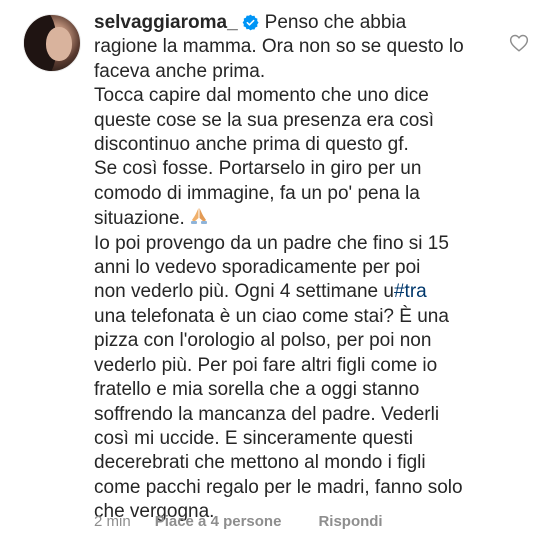 This screenshot has width=560, height=560. Describe the element at coordinates (250, 22) in the screenshot. I see `verified-badge-icon` at that location.